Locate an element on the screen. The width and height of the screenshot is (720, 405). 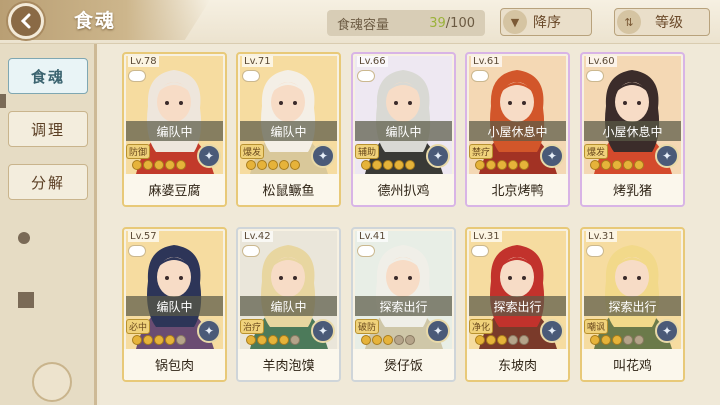
capacity-max: /100 is located at coordinates (460, 23).